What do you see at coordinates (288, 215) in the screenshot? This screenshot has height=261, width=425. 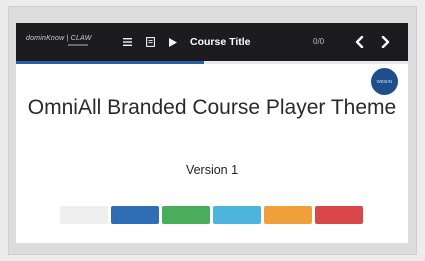 I see `color-swatch-orange` at bounding box center [288, 215].